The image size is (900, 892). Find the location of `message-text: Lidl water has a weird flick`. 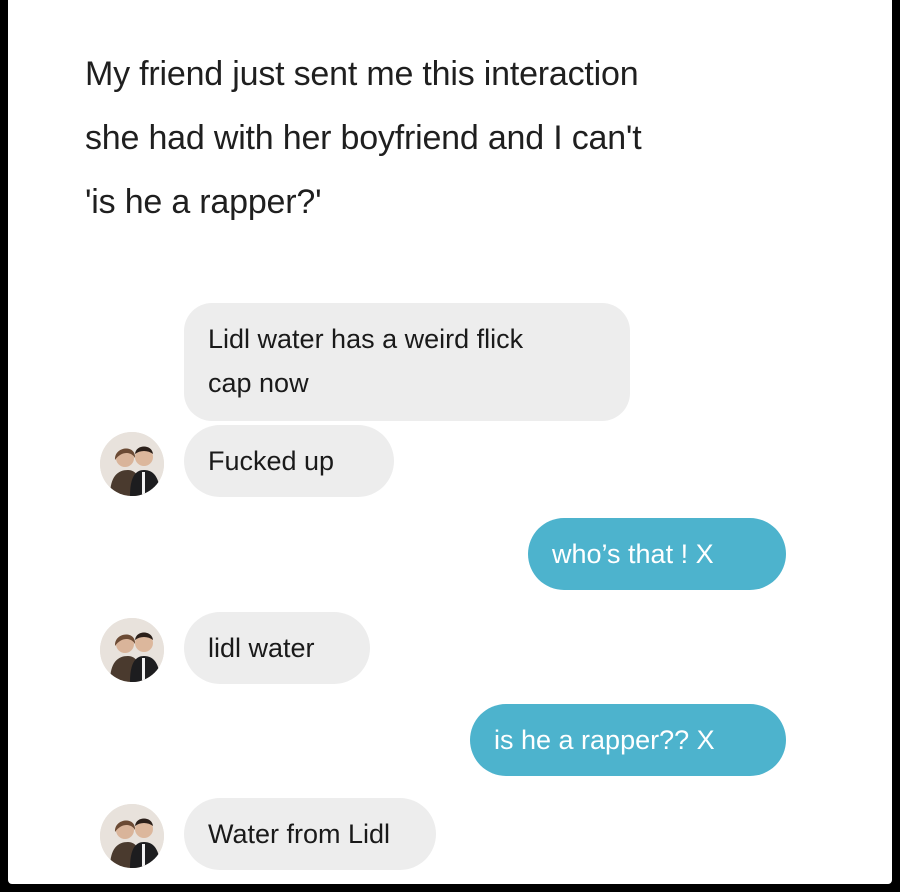

message-text: Lidl water has a weird flick is located at coordinates (366, 339).